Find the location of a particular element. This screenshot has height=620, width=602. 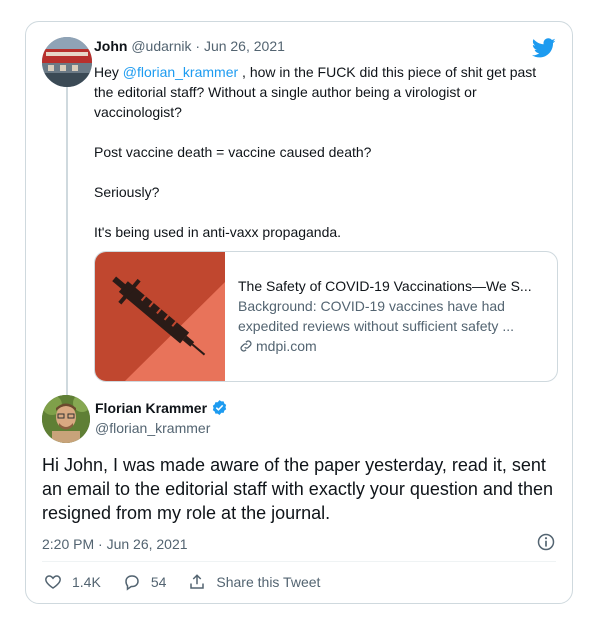

reply-text-para3: Seriously? is located at coordinates (127, 192).